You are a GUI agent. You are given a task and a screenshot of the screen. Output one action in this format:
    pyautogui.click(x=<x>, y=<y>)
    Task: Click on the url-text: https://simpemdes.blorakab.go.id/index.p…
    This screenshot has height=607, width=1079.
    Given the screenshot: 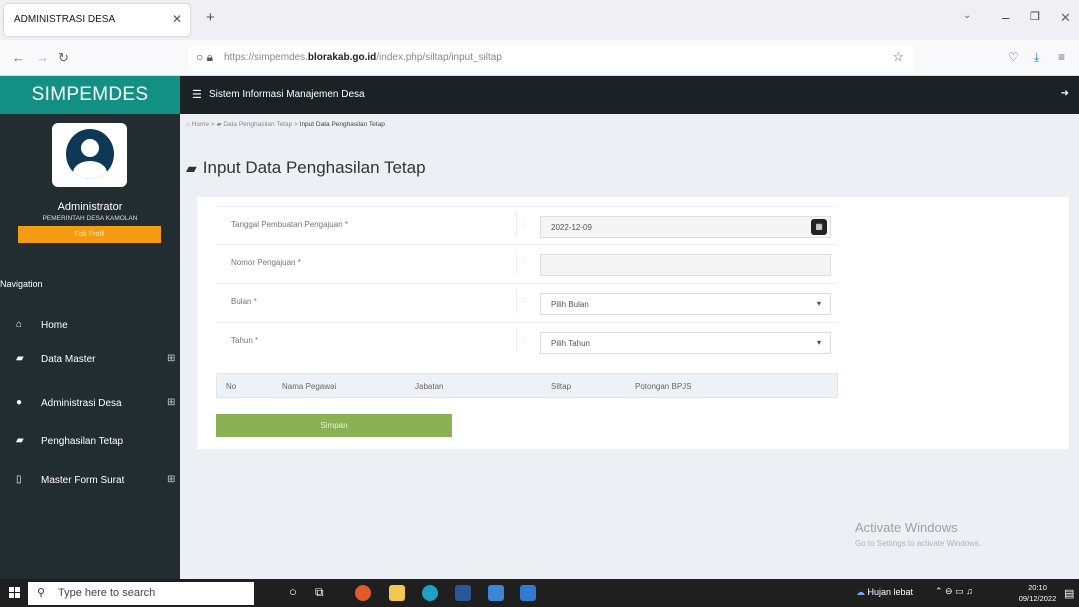 What is the action you would take?
    pyautogui.click(x=363, y=57)
    